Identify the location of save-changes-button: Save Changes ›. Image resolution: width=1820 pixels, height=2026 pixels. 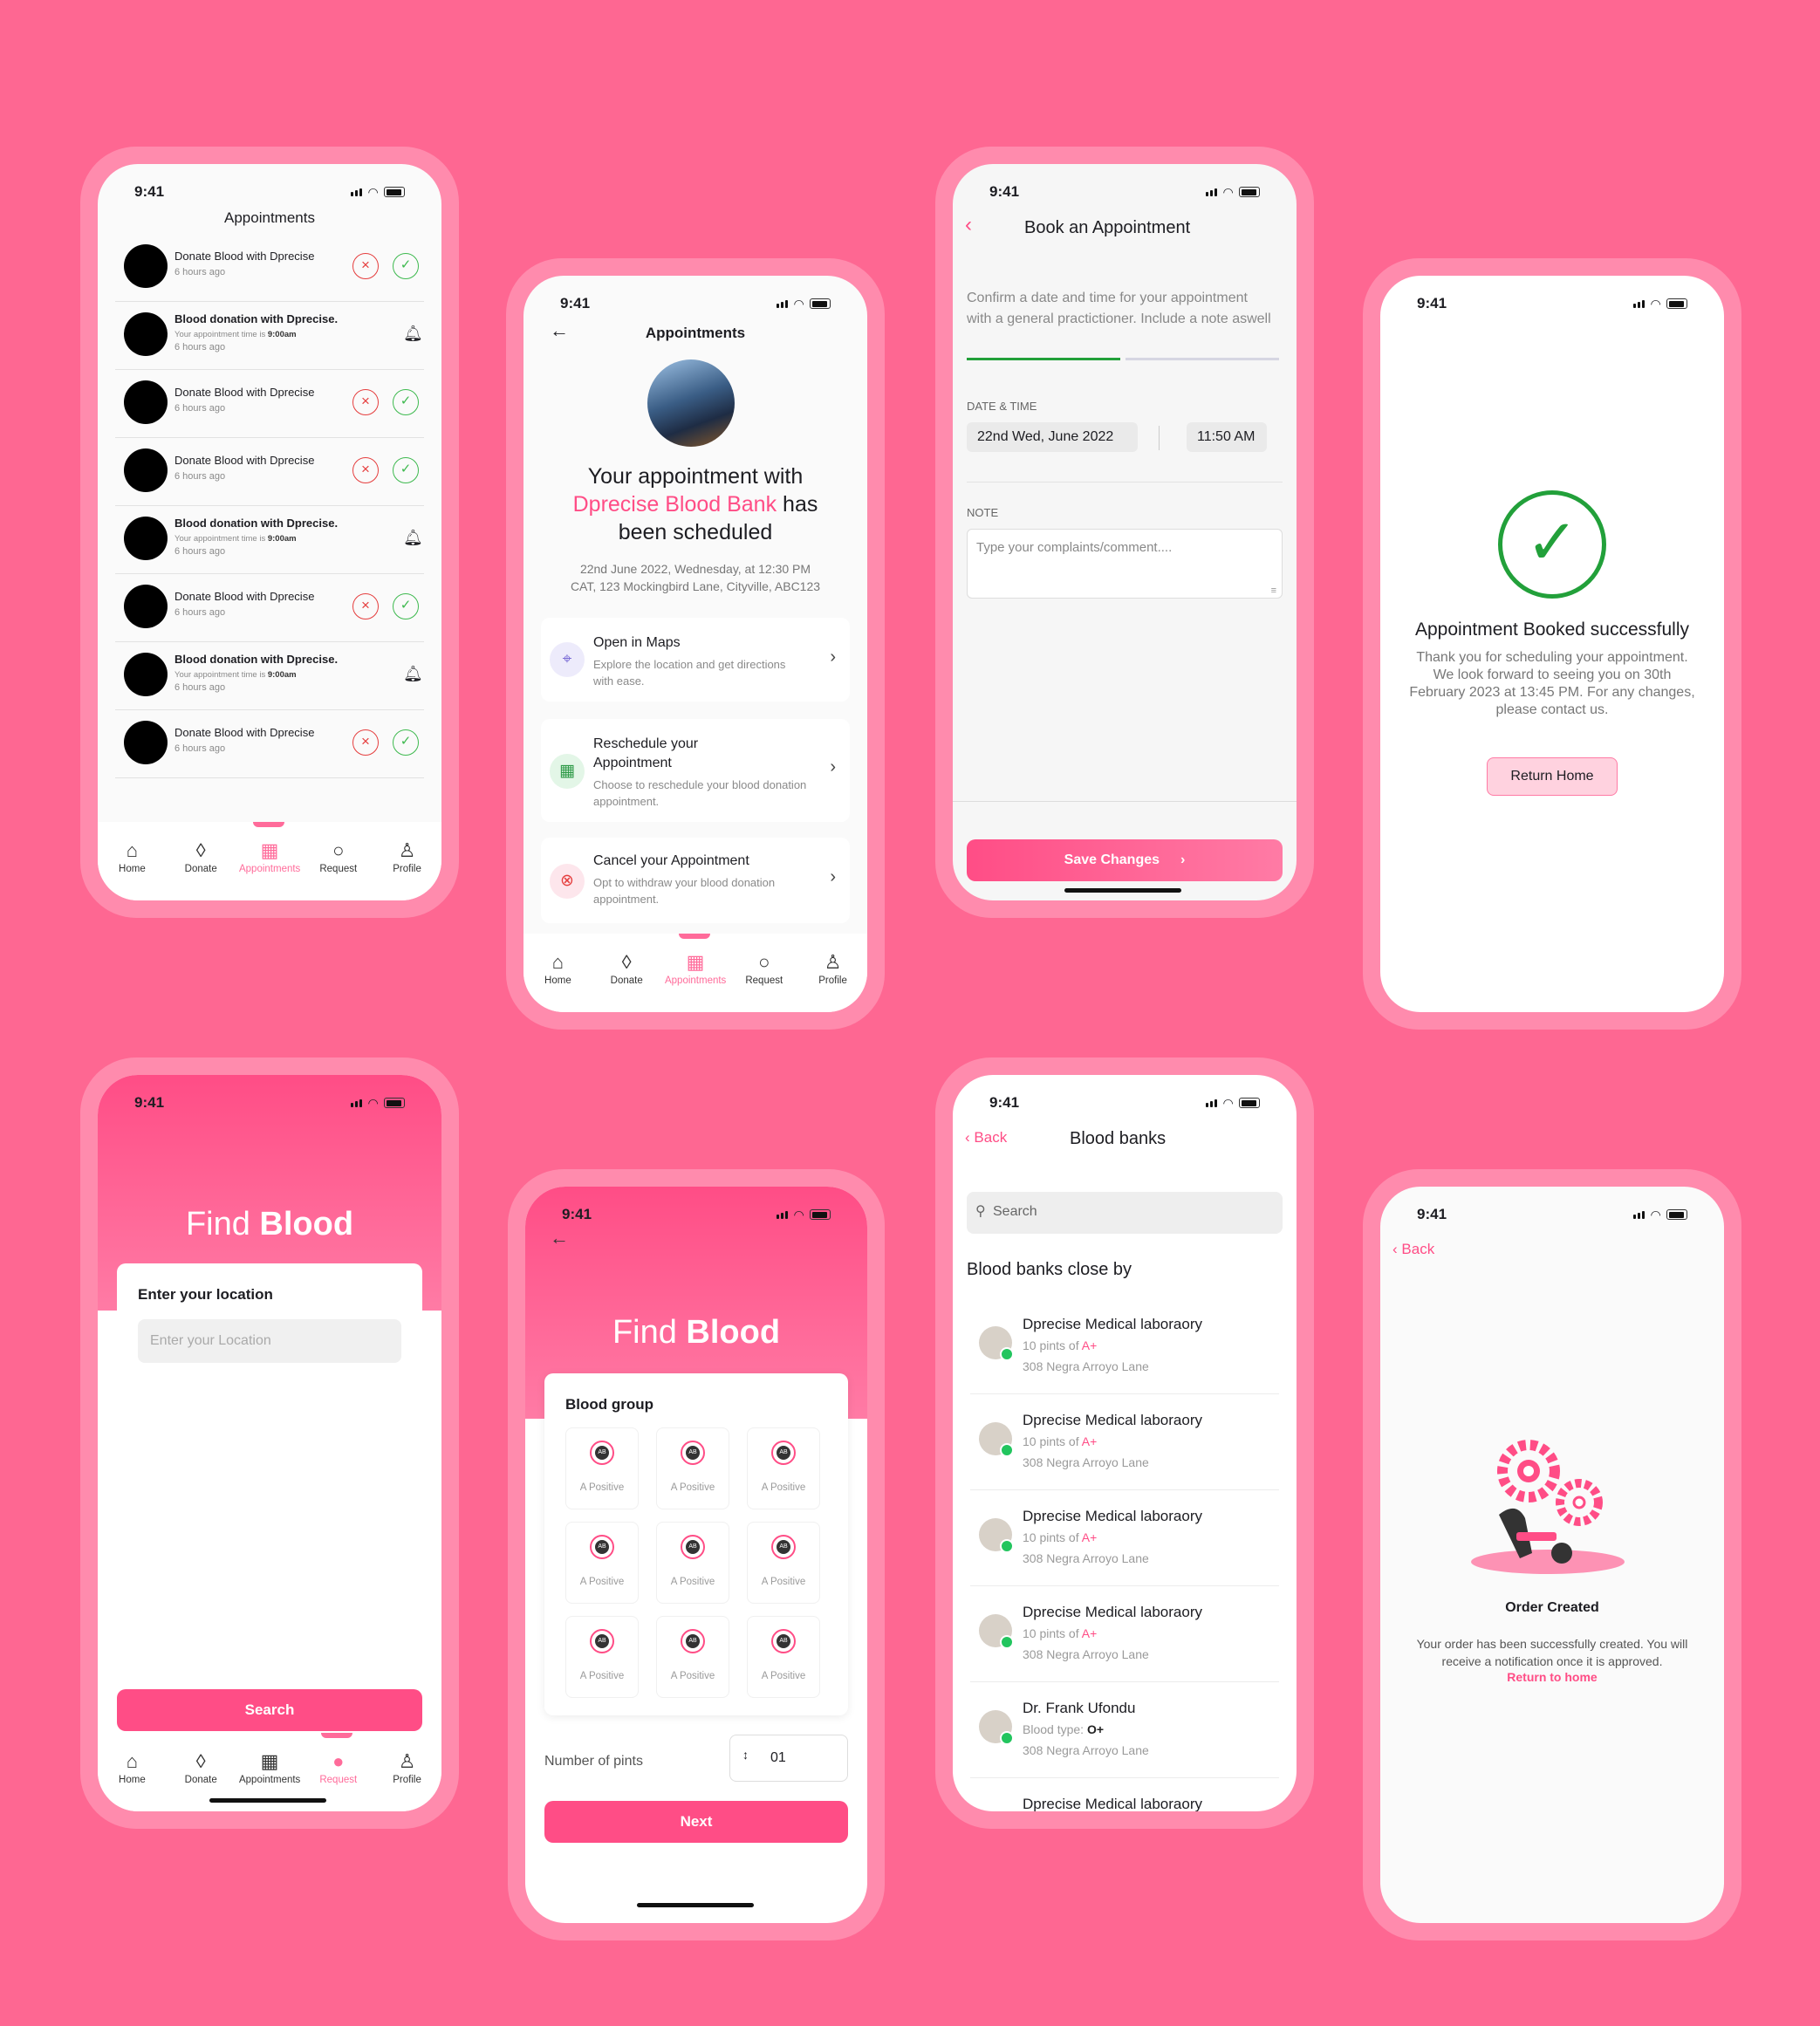
(1125, 860).